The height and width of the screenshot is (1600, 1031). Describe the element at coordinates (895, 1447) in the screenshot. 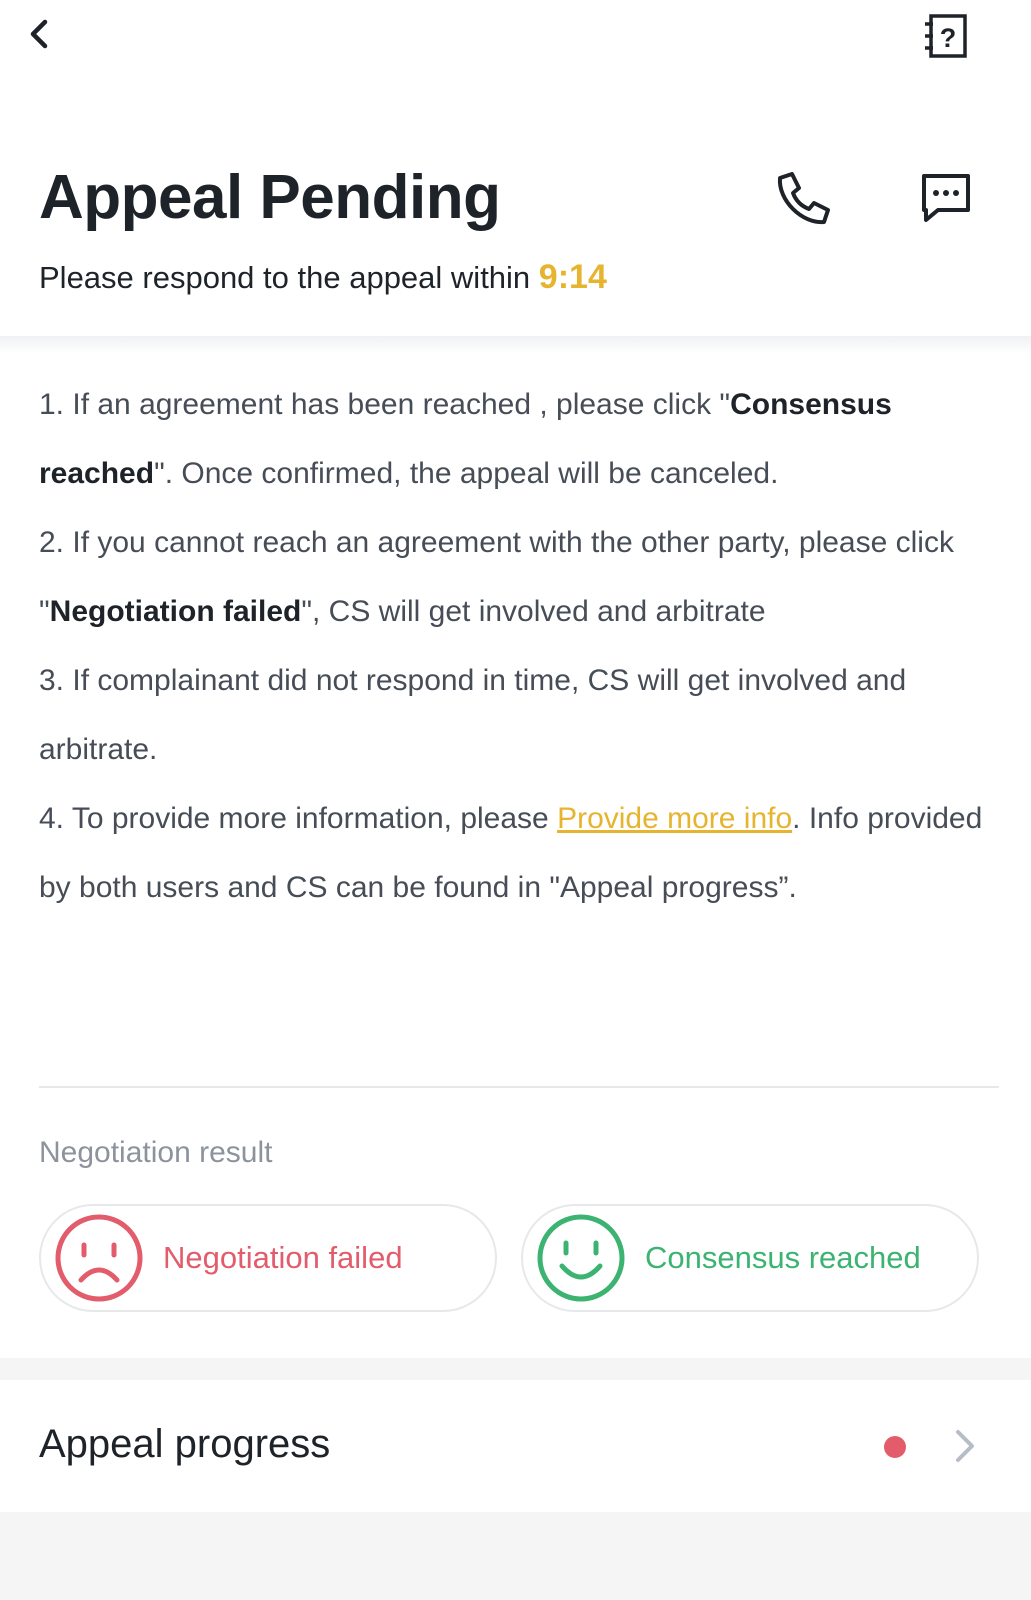

I see `notification-dot` at that location.